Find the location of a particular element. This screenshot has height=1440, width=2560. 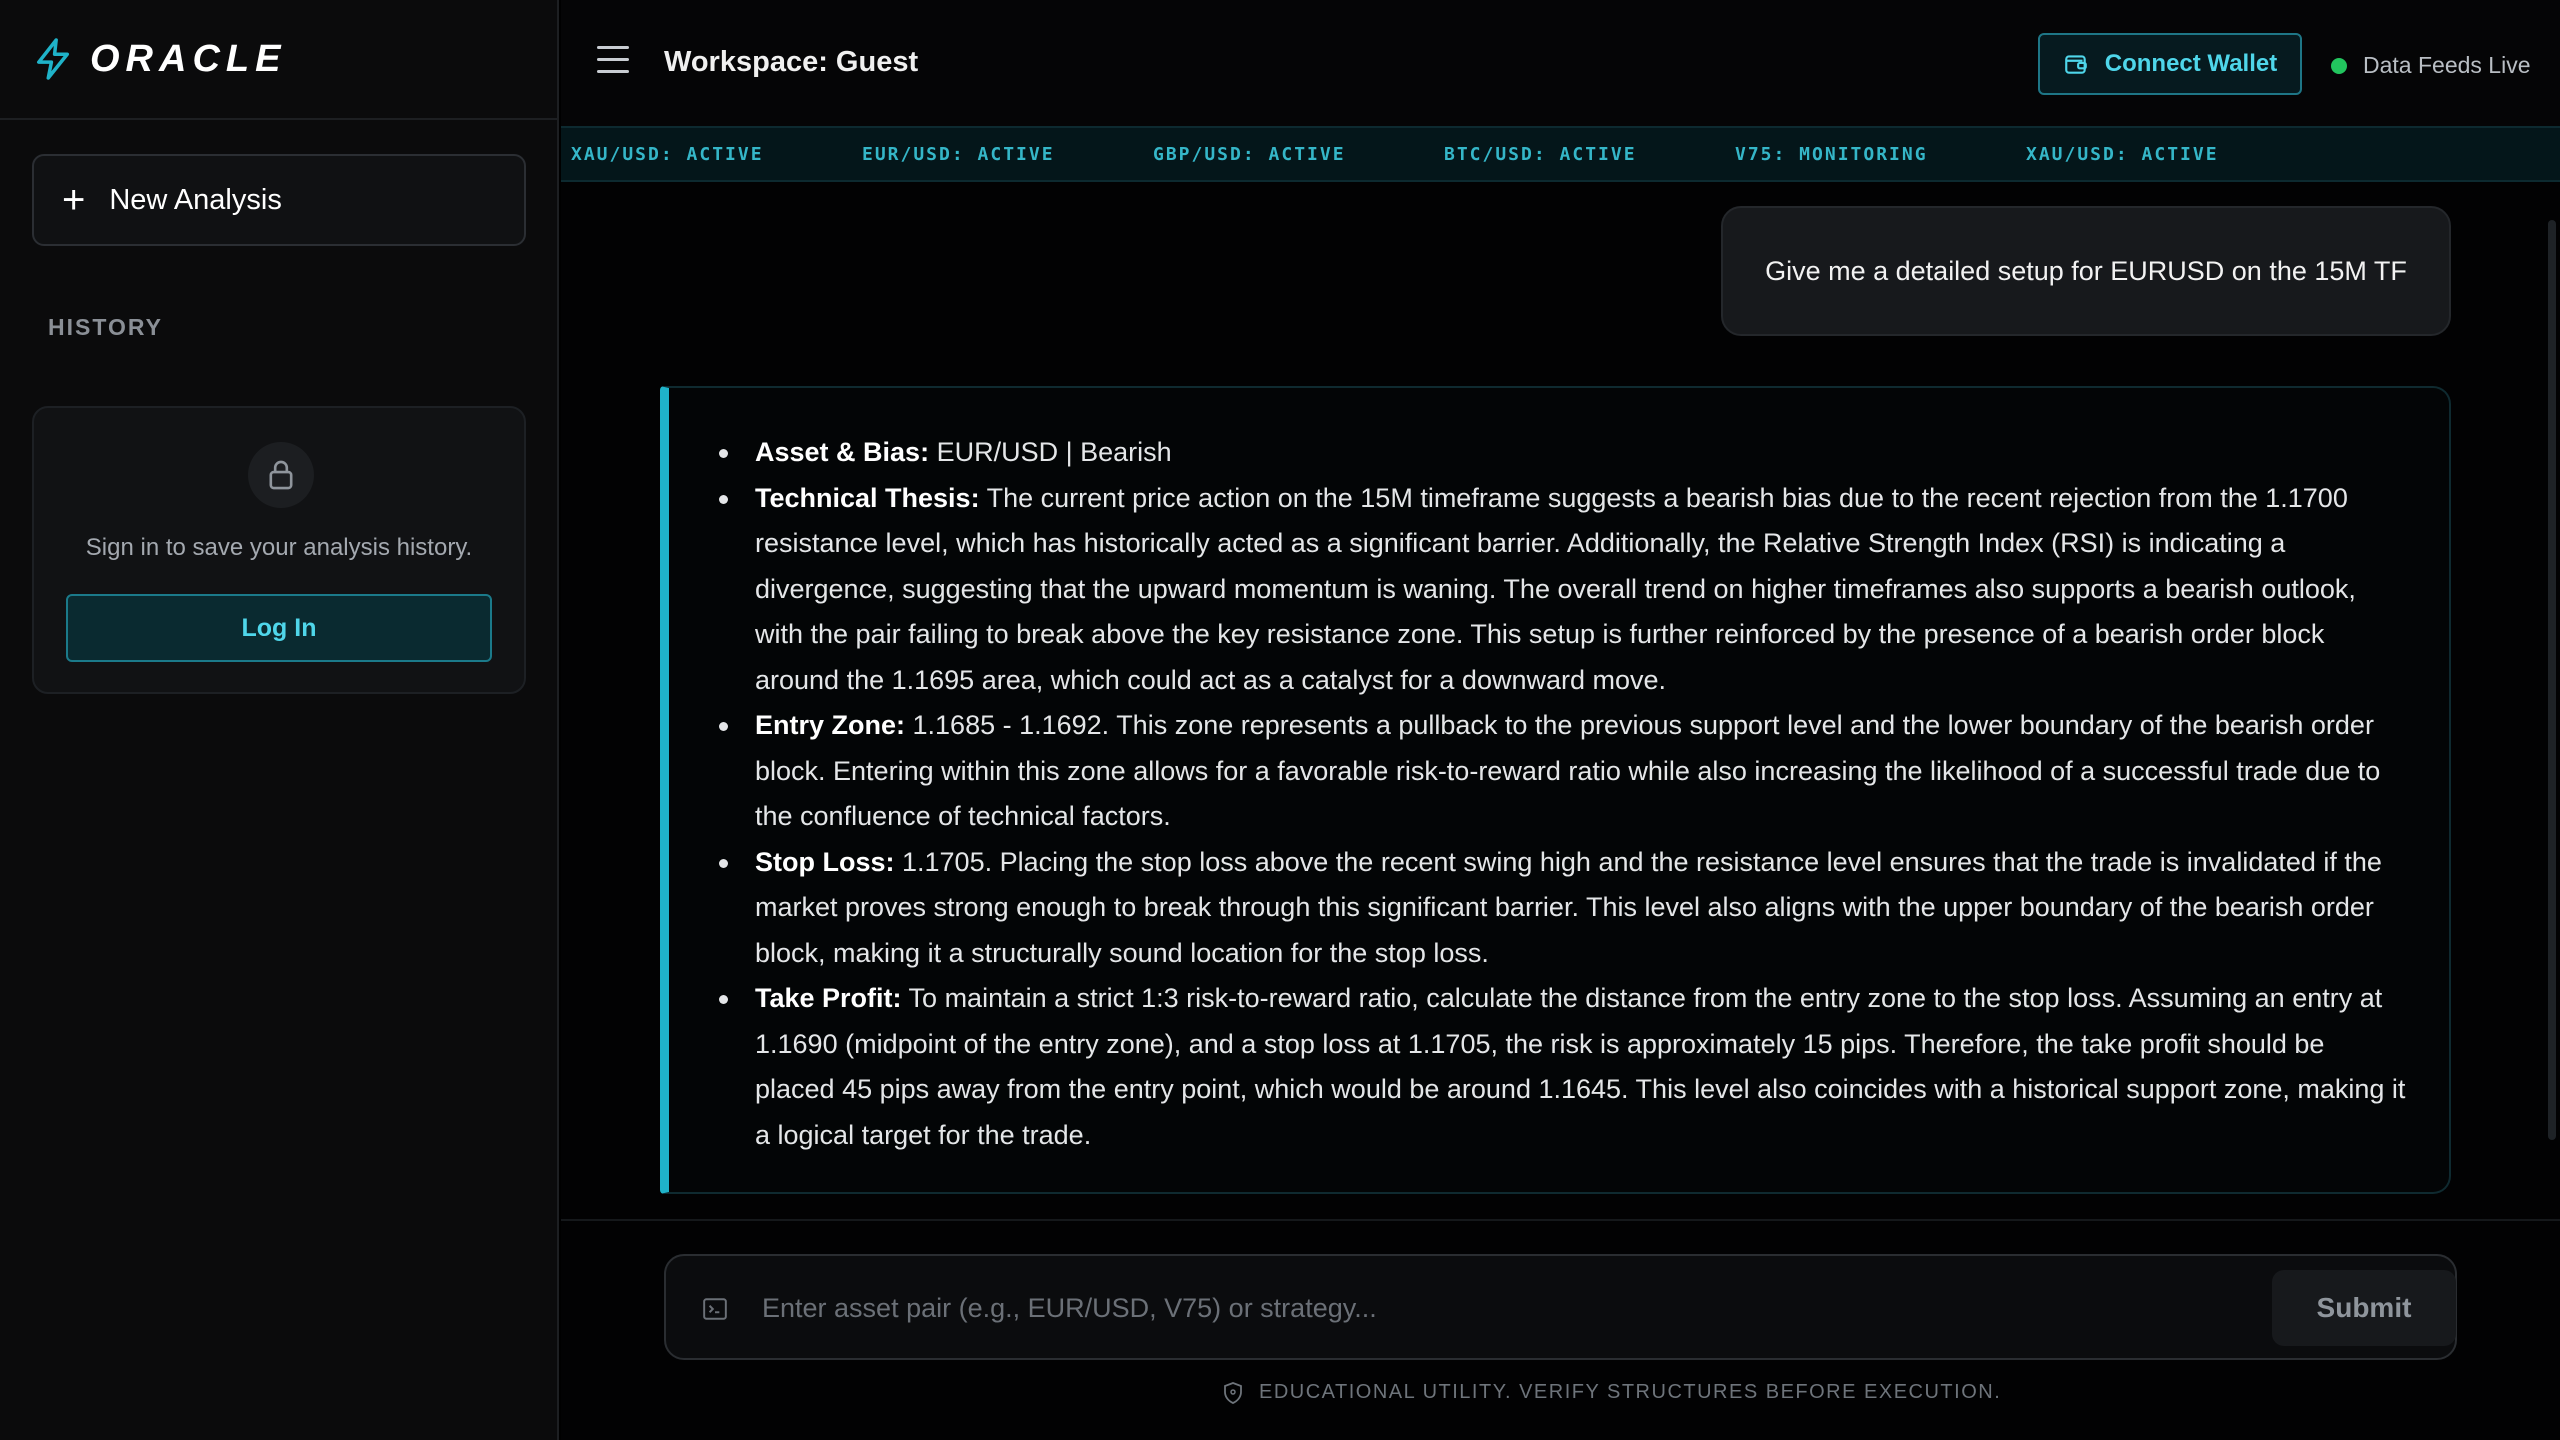

bolt-icon is located at coordinates (53, 59).